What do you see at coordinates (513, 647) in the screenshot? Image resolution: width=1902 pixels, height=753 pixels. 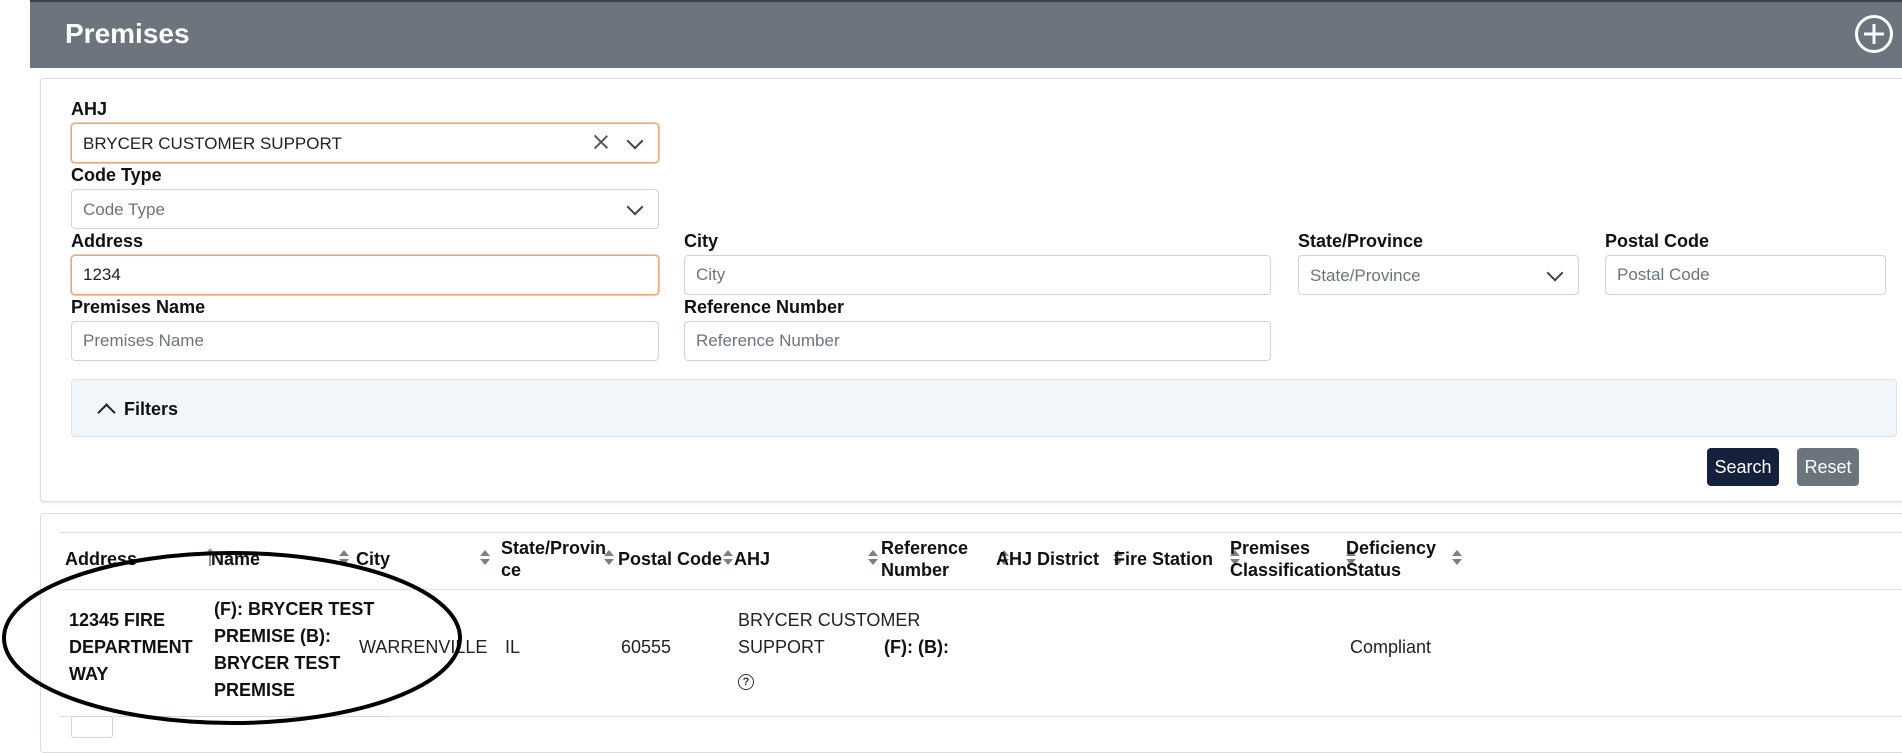 I see `cell-state: IL` at bounding box center [513, 647].